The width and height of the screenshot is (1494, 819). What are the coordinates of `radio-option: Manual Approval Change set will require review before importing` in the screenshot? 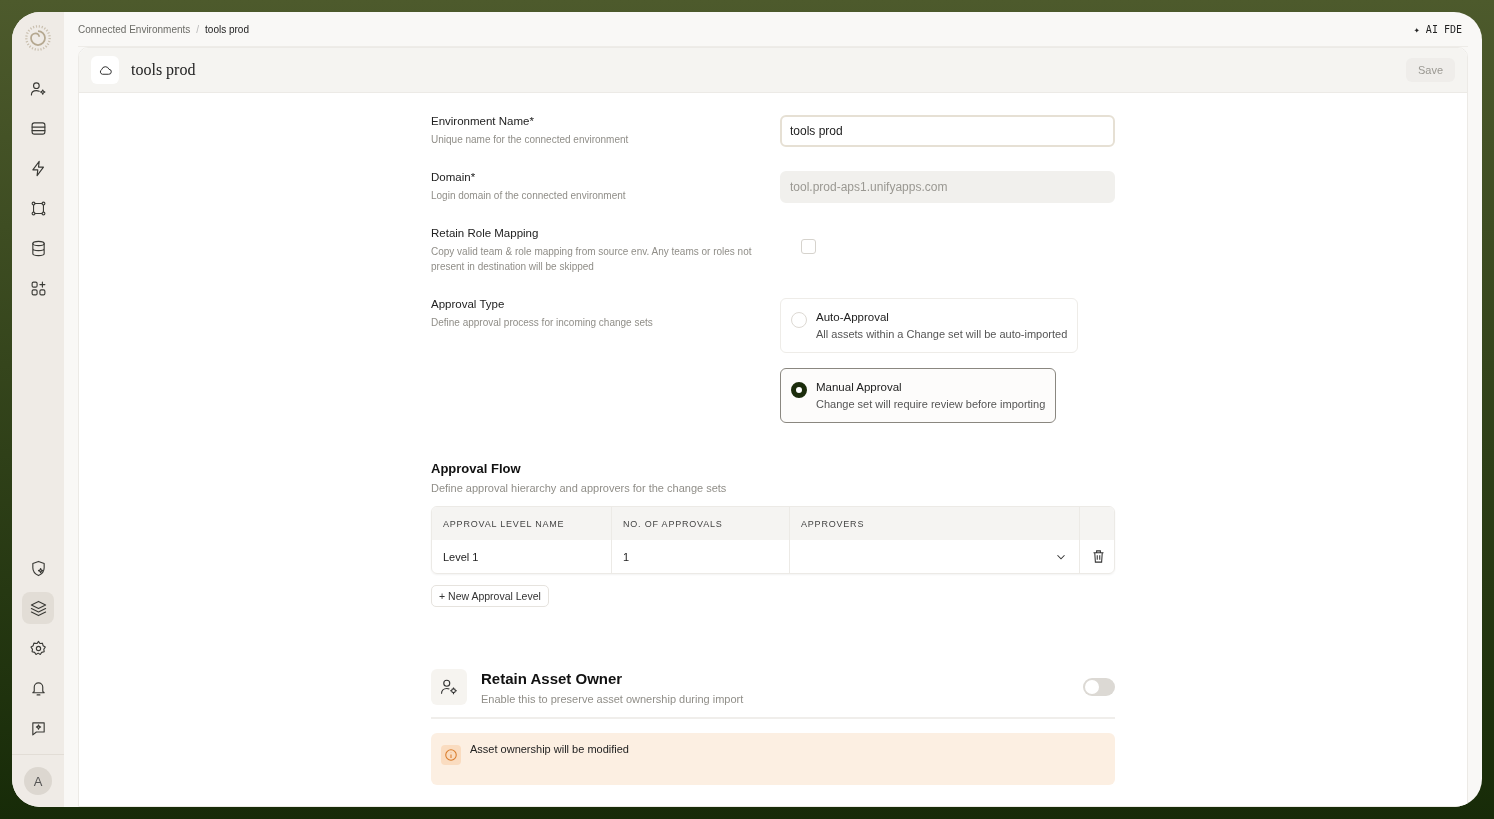 It's located at (918, 395).